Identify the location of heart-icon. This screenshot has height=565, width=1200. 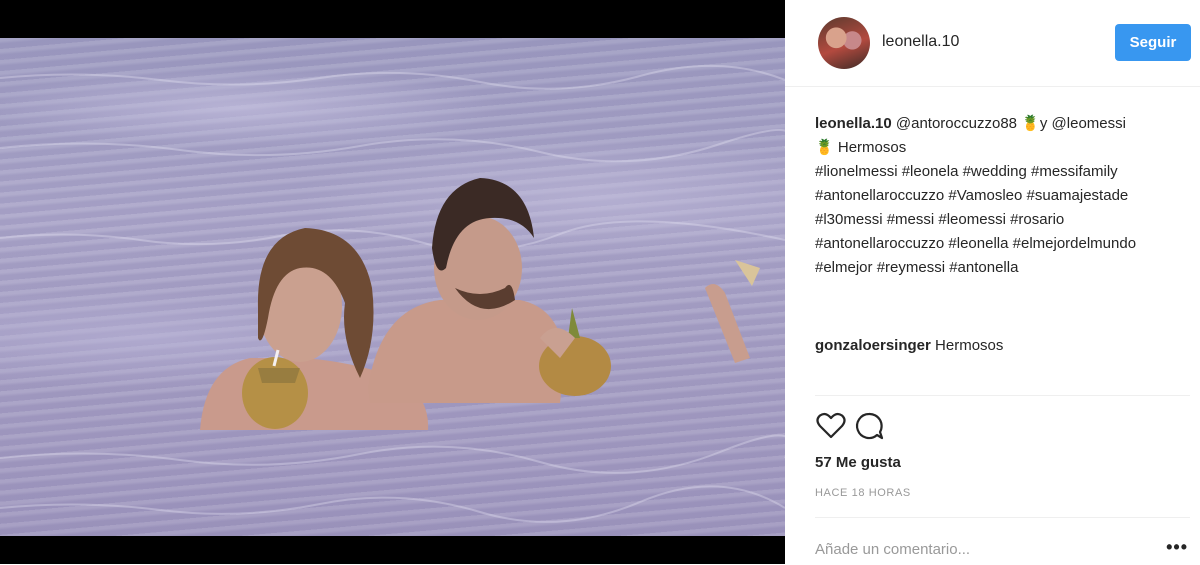
(831, 426).